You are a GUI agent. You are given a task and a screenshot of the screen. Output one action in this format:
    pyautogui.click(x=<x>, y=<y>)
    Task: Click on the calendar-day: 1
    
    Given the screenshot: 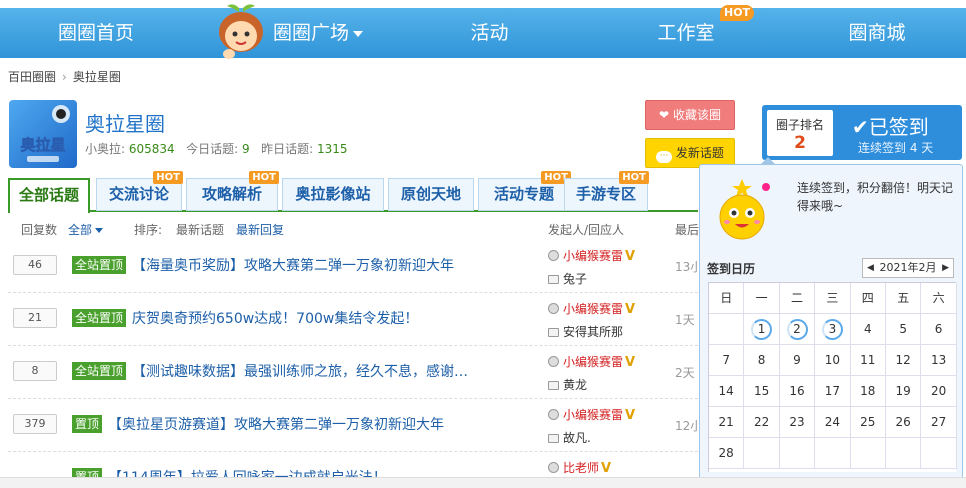 What is the action you would take?
    pyautogui.click(x=762, y=329)
    